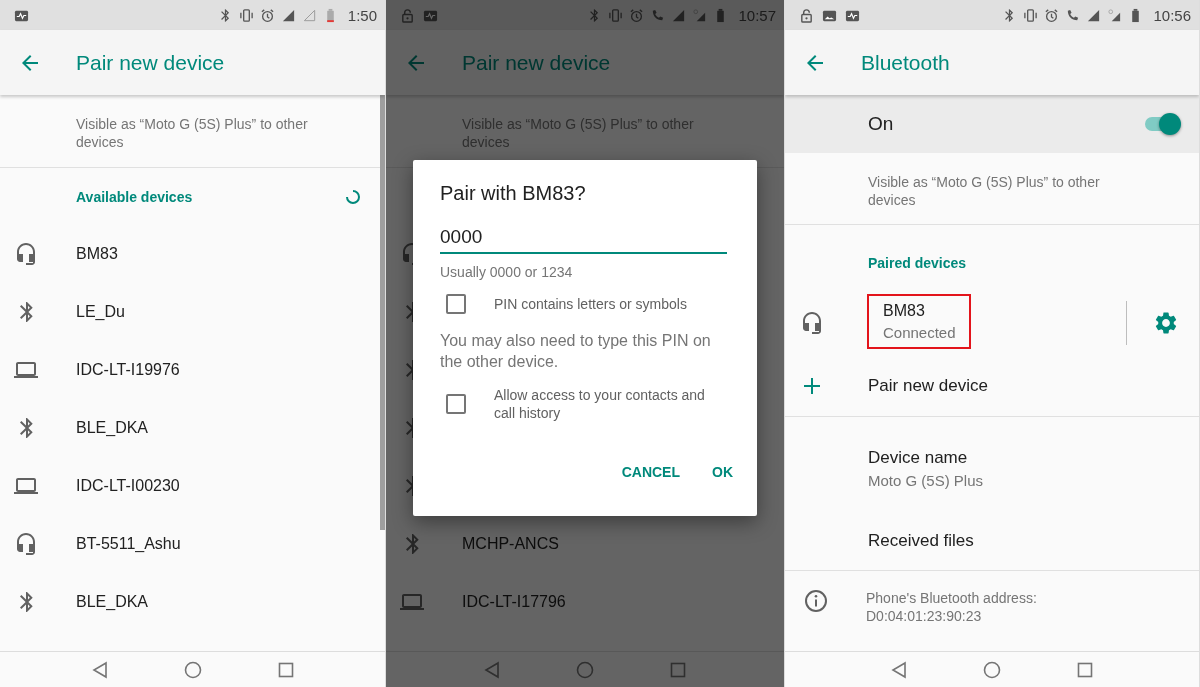 The height and width of the screenshot is (687, 1200). Describe the element at coordinates (928, 385) in the screenshot. I see `pair-new-device-item: Pair new device` at that location.